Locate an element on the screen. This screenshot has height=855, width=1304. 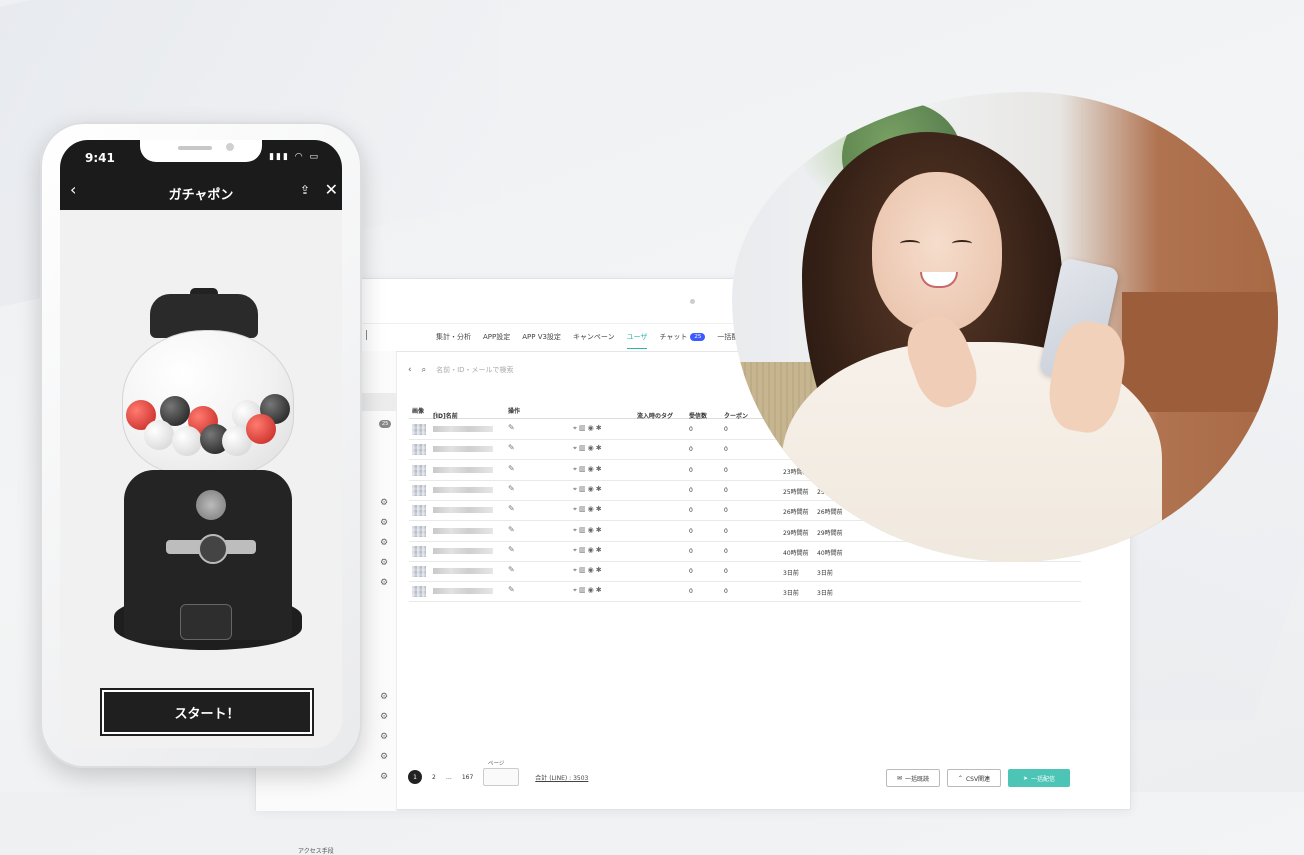
nav-tab-label: APP V3設定 is located at coordinates (541, 337).